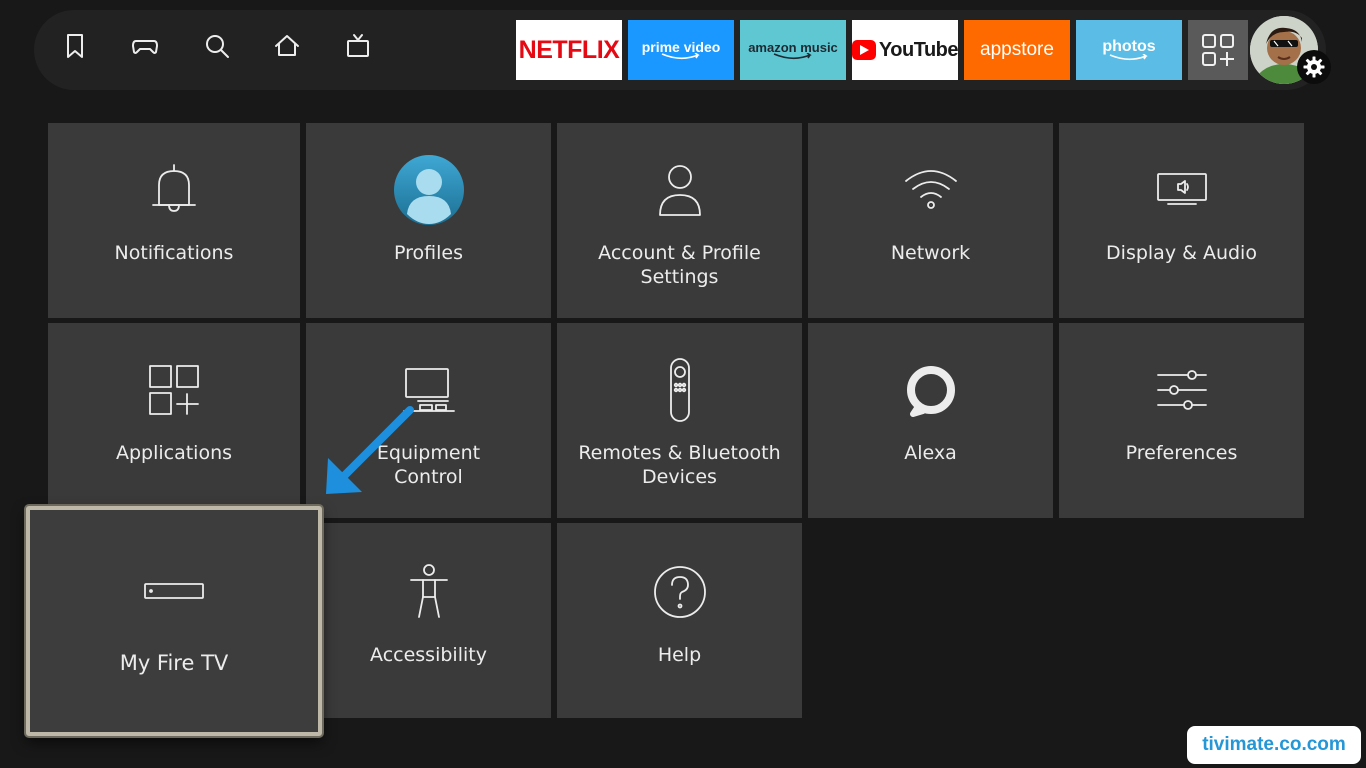  I want to click on tv-speaker-icon, so click(1181, 190).